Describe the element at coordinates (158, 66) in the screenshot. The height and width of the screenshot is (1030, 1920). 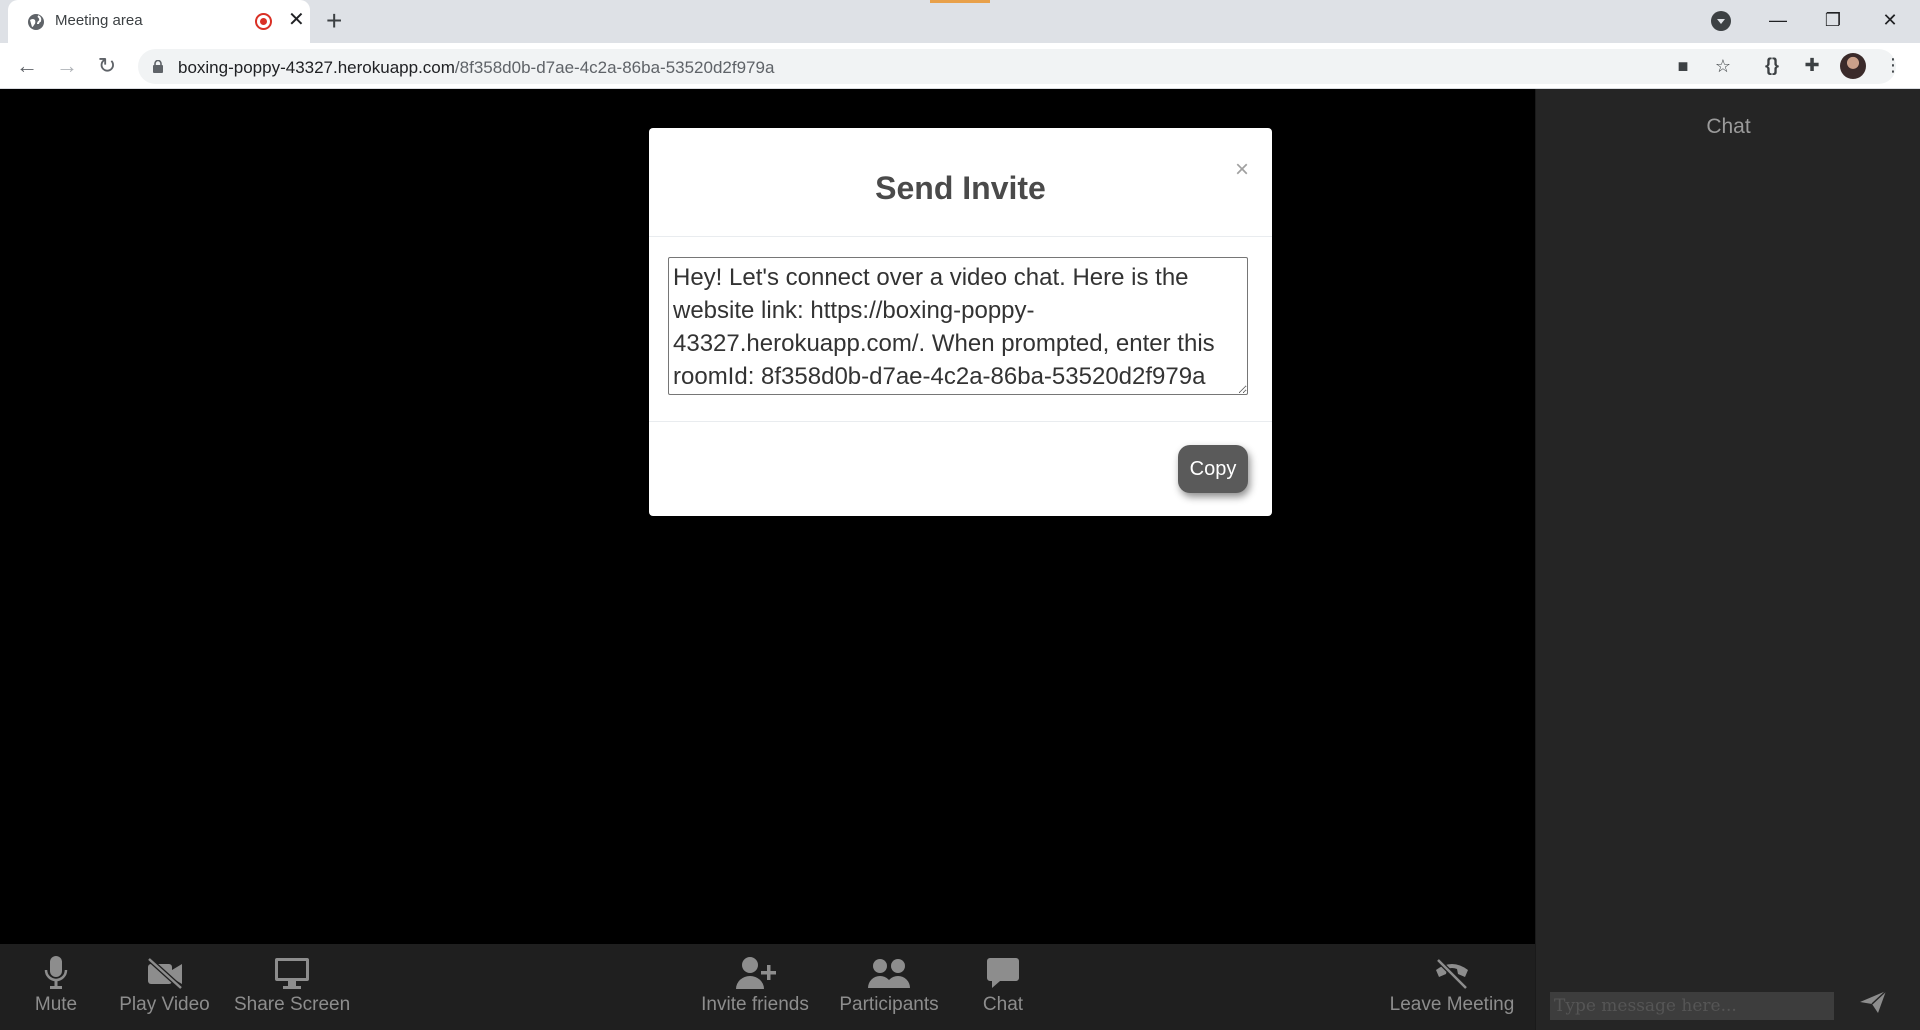
I see `lock-icon` at that location.